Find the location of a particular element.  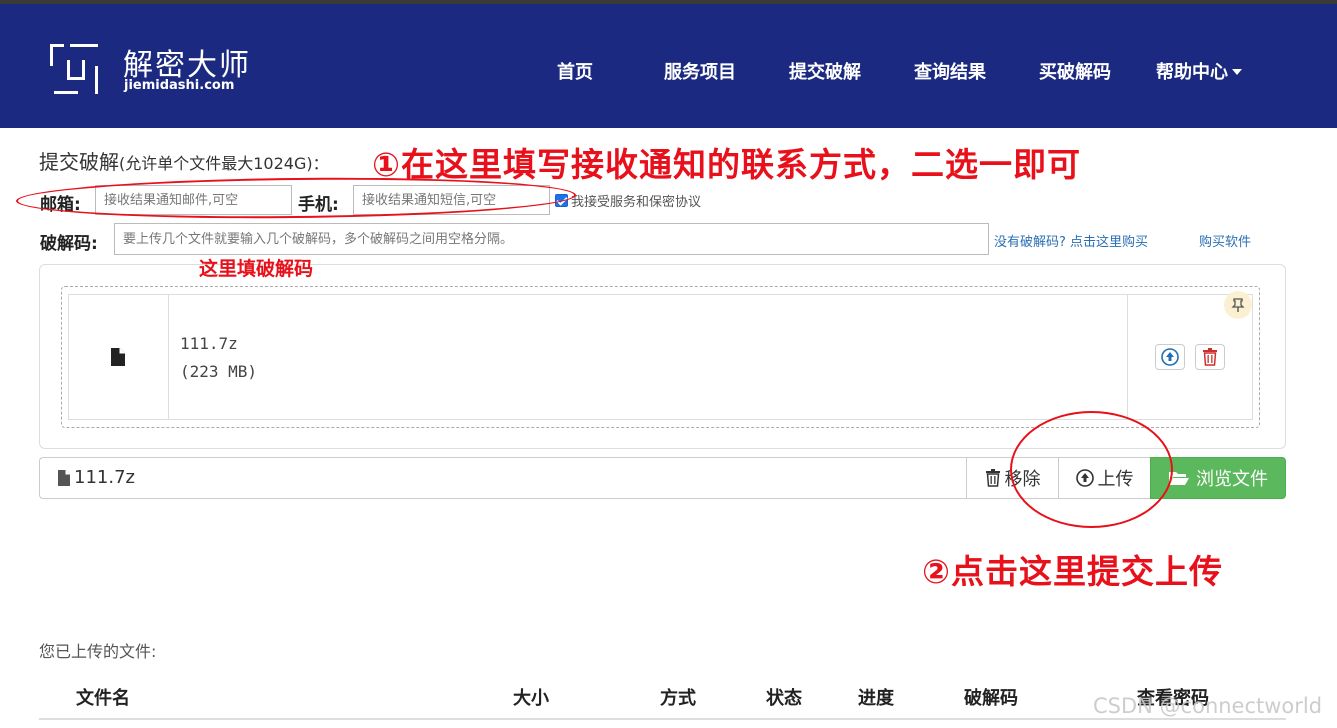

column-method: 方式 is located at coordinates (678, 698).